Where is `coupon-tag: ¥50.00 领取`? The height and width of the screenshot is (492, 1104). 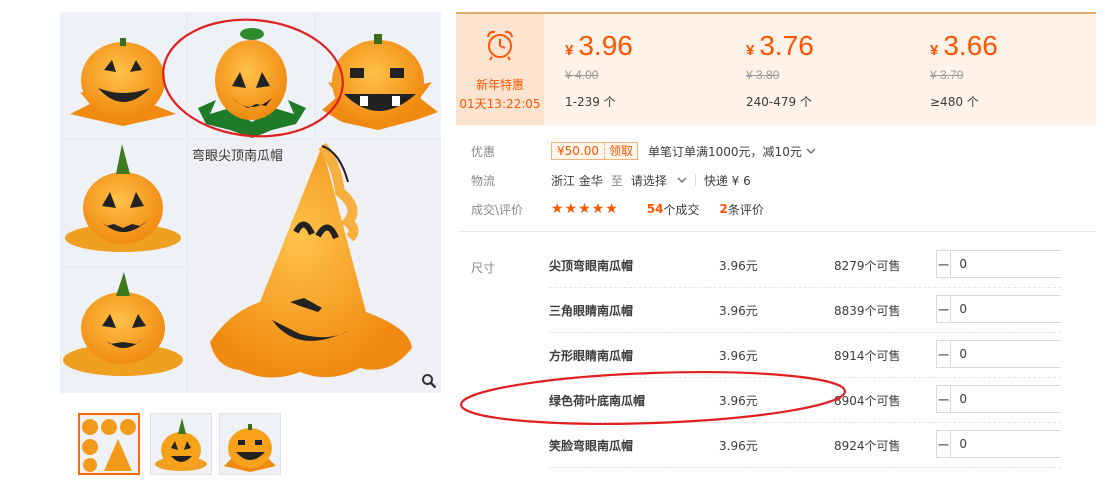
coupon-tag: ¥50.00 领取 is located at coordinates (595, 151).